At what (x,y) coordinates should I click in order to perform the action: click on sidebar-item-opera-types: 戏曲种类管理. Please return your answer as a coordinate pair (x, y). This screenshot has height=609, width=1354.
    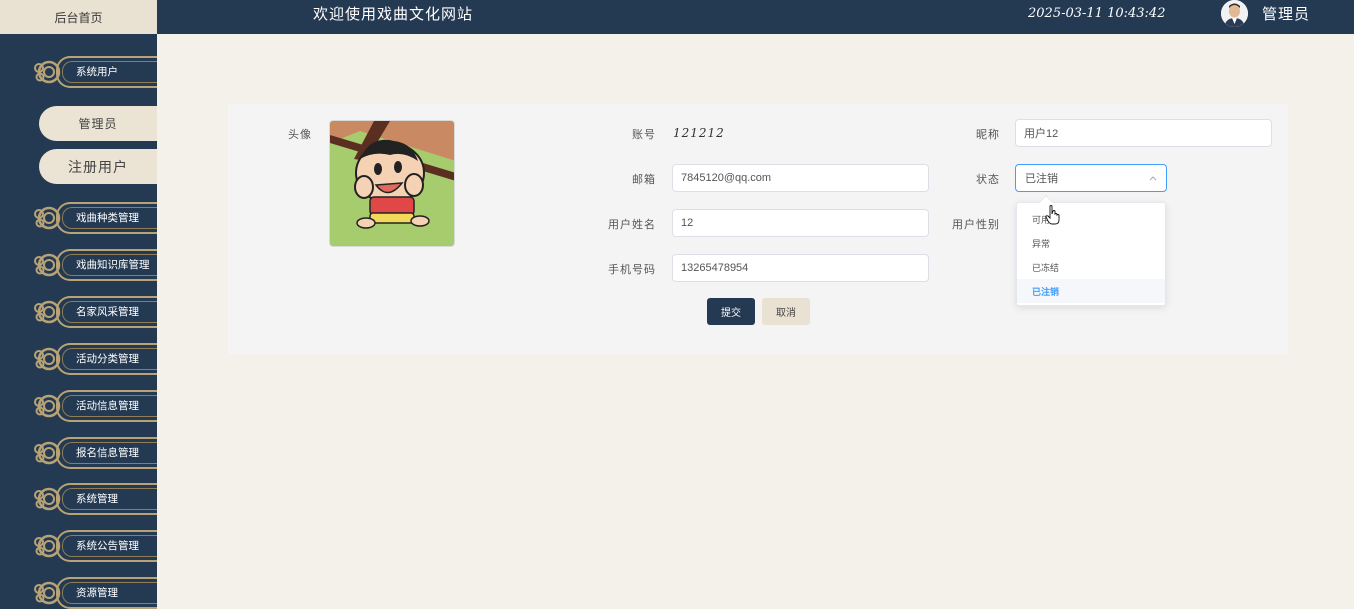
    Looking at the image, I should click on (95, 218).